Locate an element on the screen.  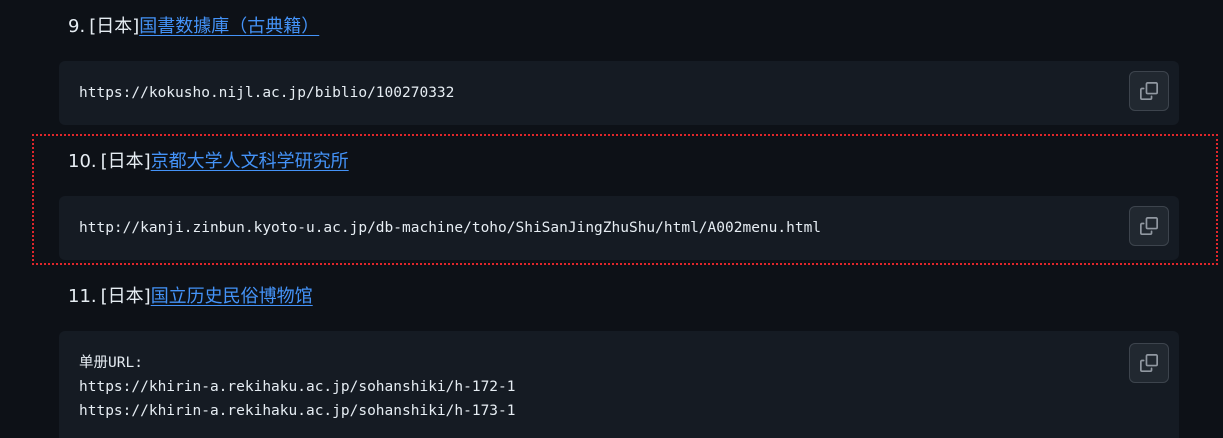
resource-link: 国書数據庫（古典籍） is located at coordinates (229, 26).